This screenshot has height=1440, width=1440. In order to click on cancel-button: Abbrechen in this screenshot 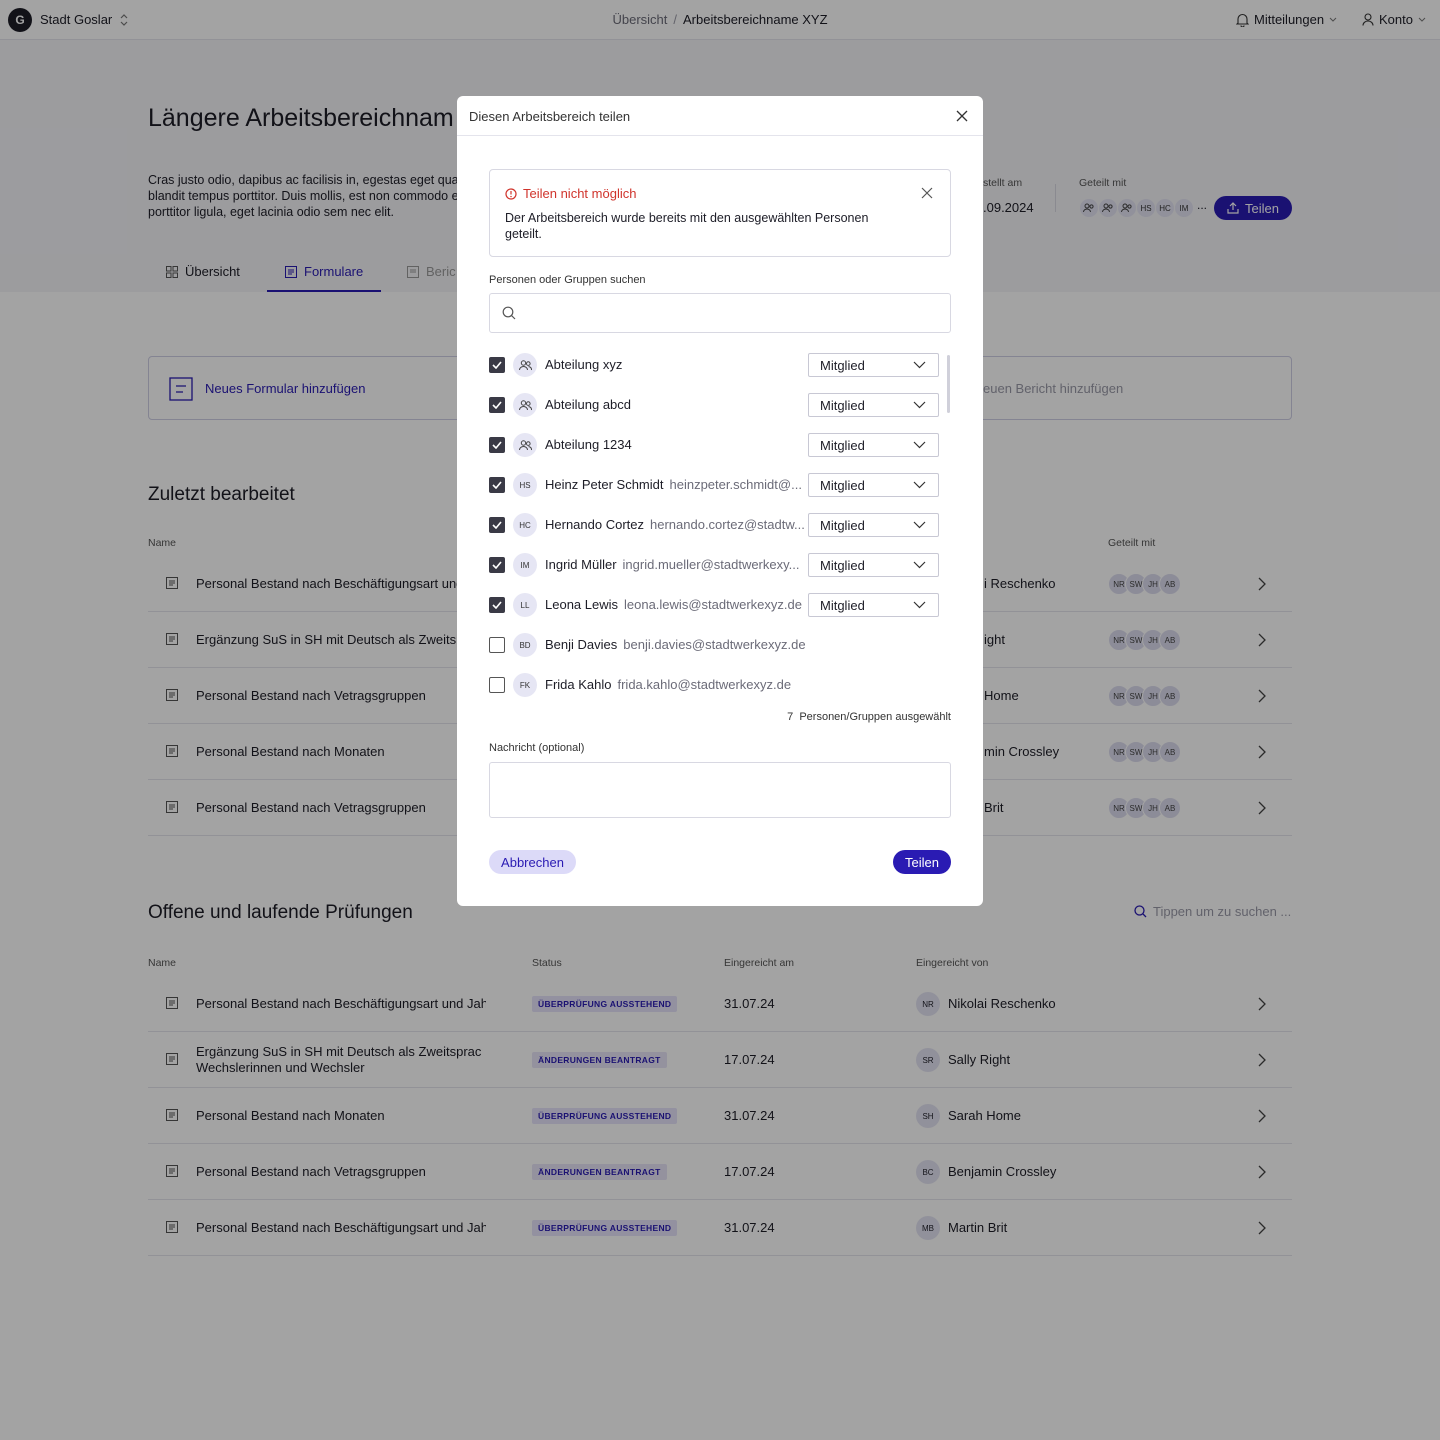, I will do `click(532, 862)`.